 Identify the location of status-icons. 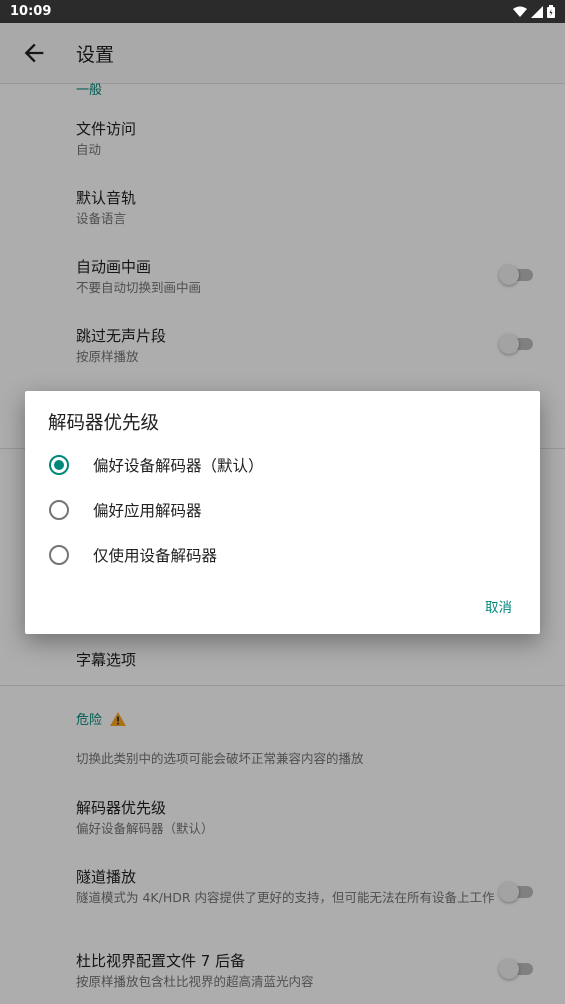
(534, 11).